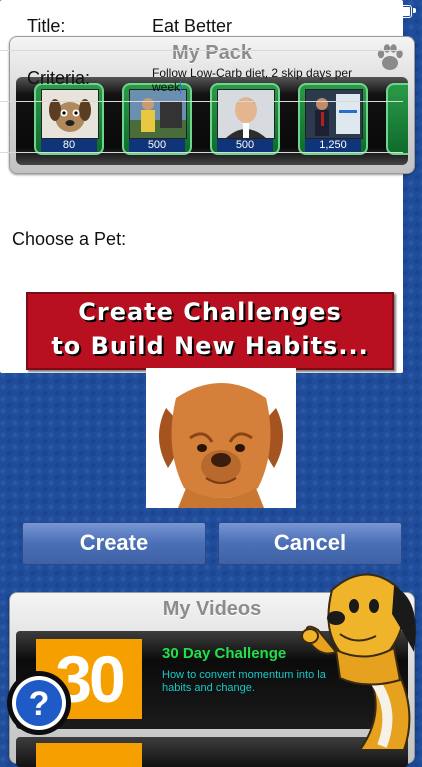 Image resolution: width=422 pixels, height=767 pixels. Describe the element at coordinates (114, 543) in the screenshot. I see `create-button: Create` at that location.